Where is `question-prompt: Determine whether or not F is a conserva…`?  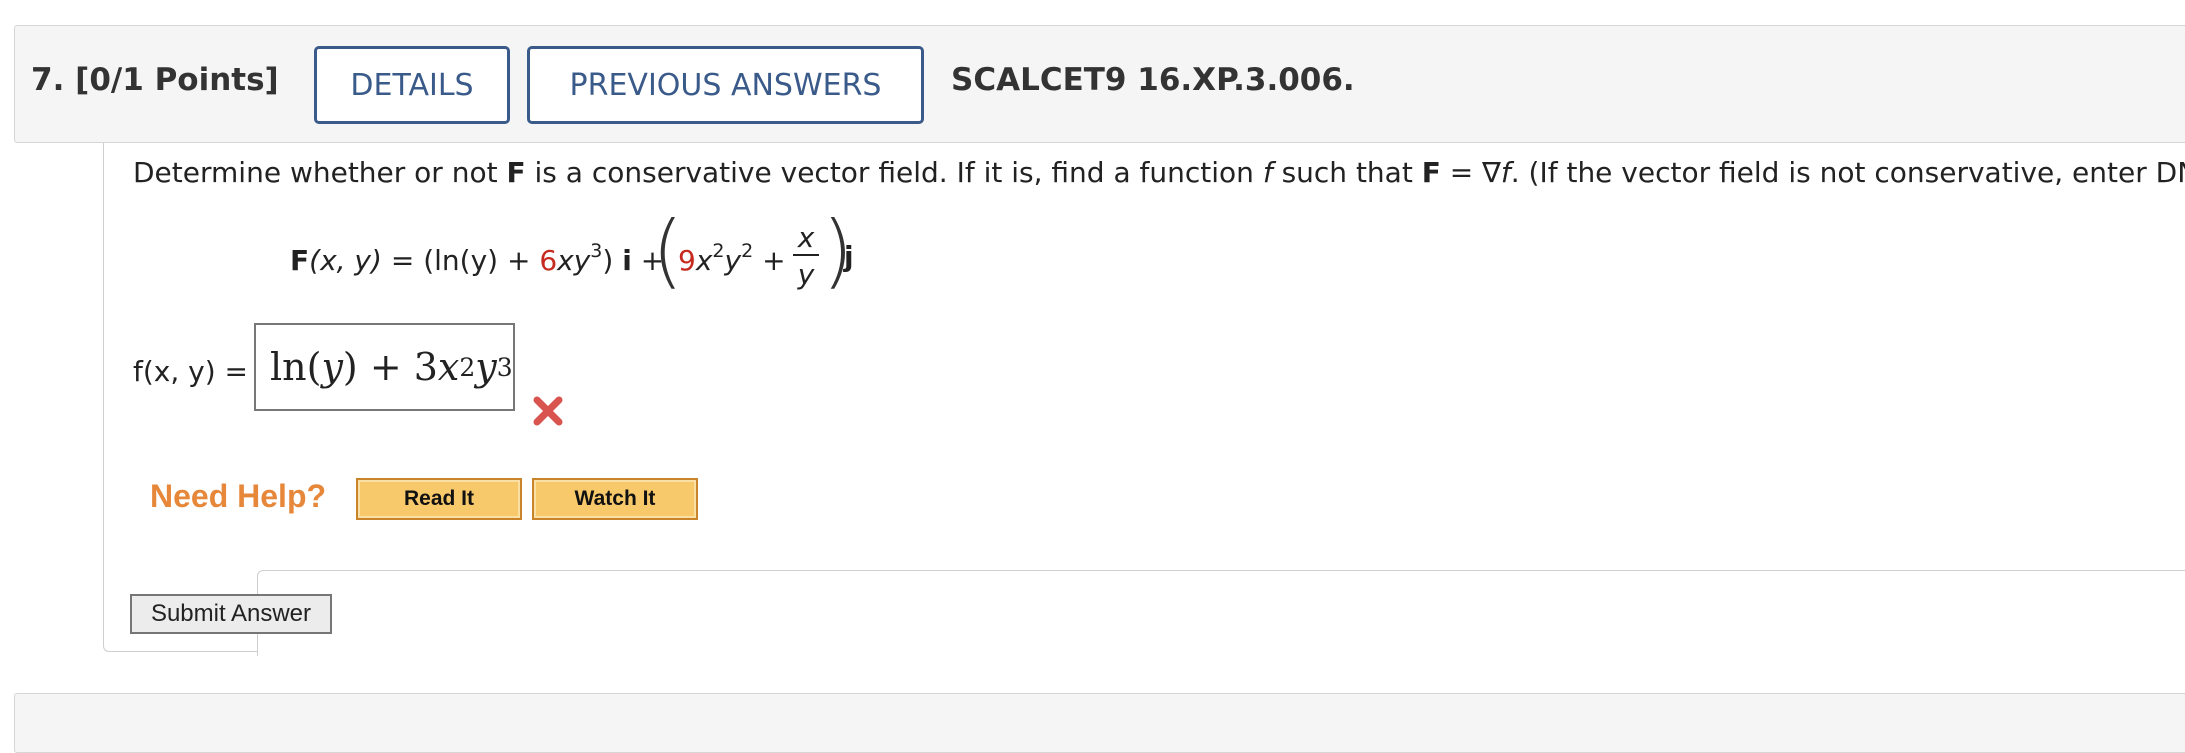
question-prompt: Determine whether or not F is a conserva… is located at coordinates (1159, 172).